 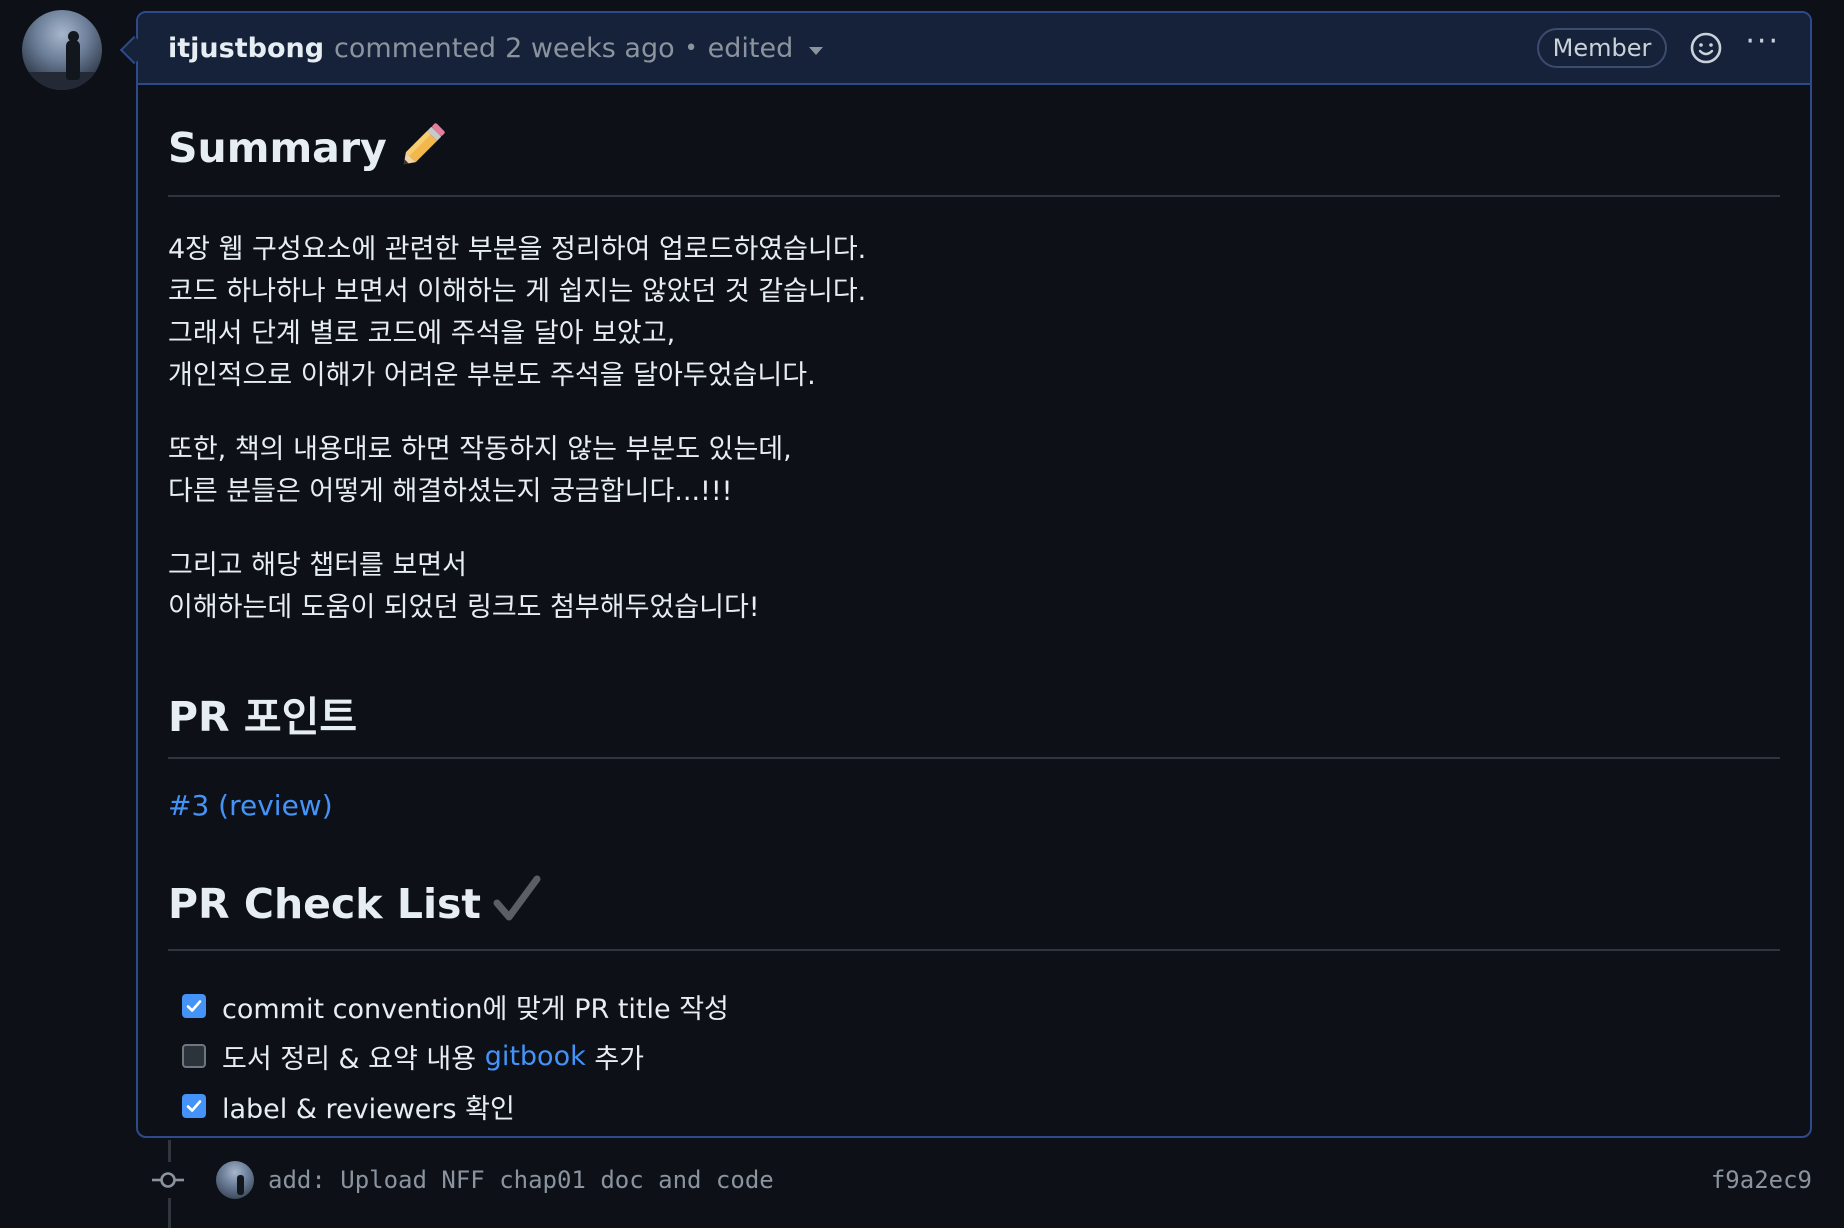 I want to click on checkbox-unchecked, so click(x=194, y=1056).